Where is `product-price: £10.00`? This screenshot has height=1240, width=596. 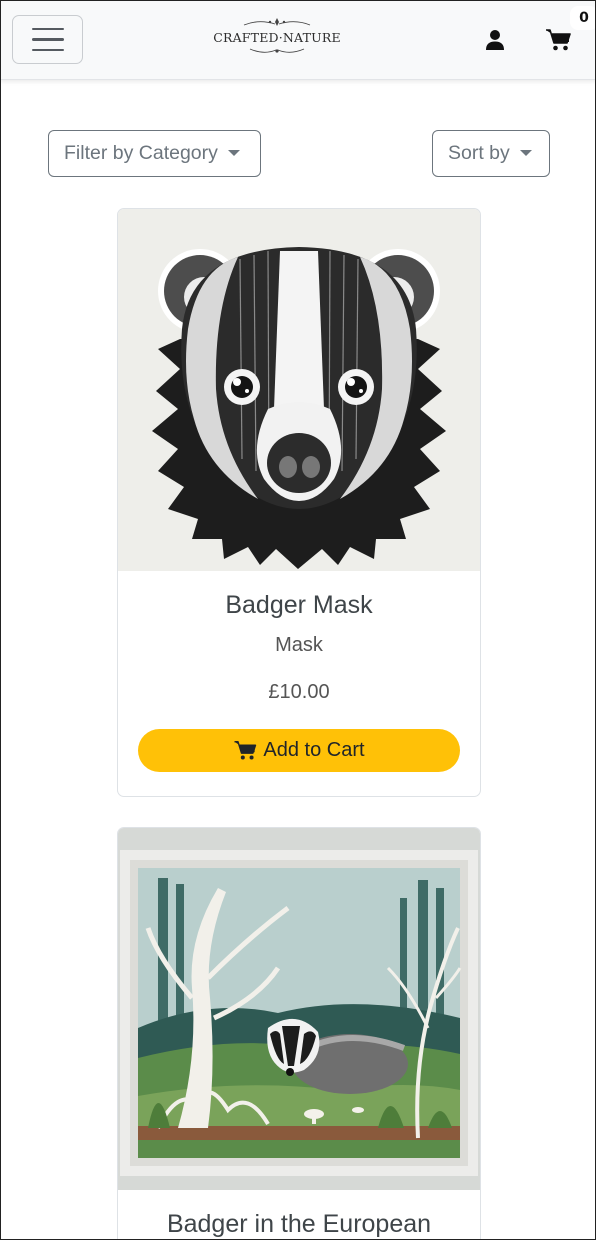
product-price: £10.00 is located at coordinates (299, 692).